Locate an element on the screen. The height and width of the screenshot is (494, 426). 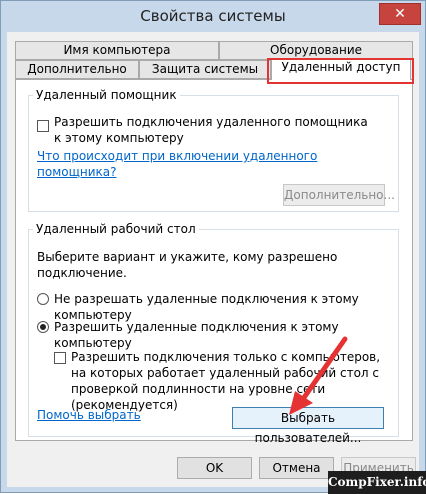
annotation-arrow-icon is located at coordinates (318, 375).